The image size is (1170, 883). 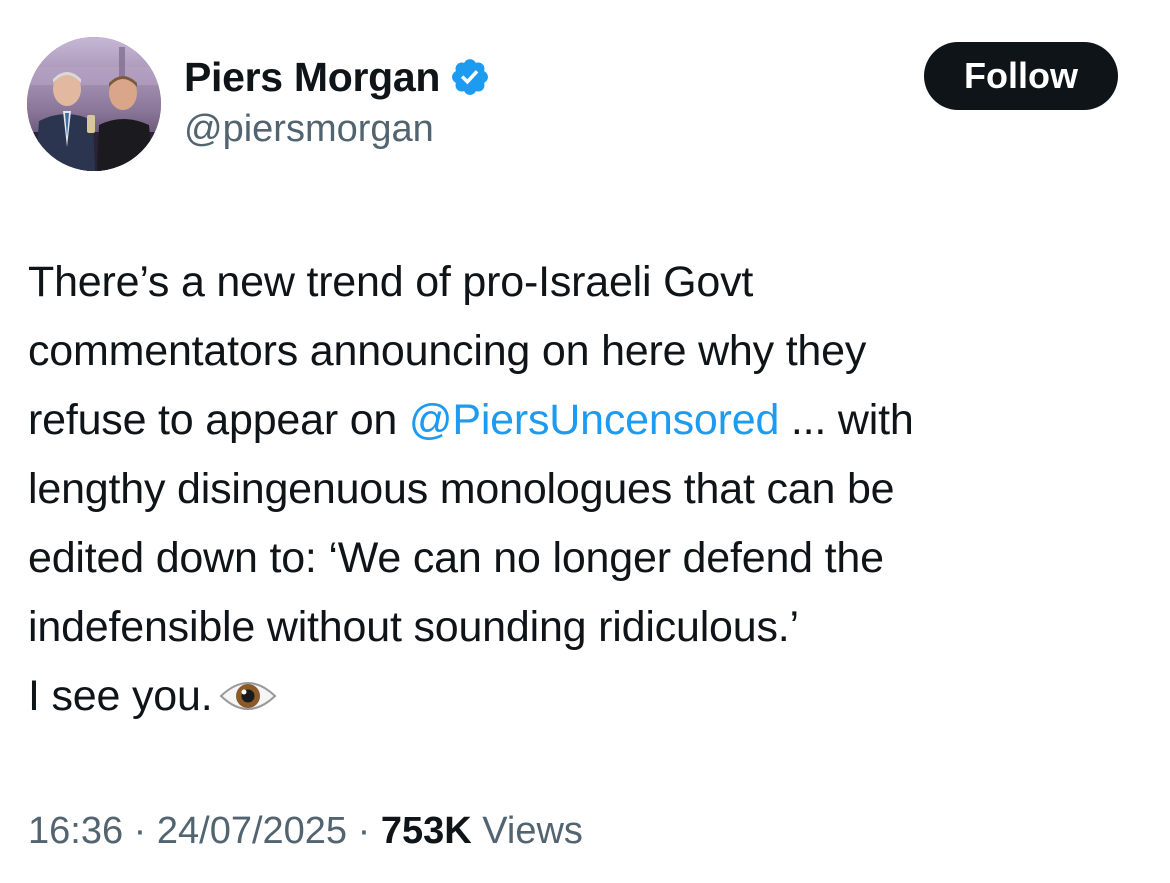 I want to click on views-label: Views, so click(x=527, y=831).